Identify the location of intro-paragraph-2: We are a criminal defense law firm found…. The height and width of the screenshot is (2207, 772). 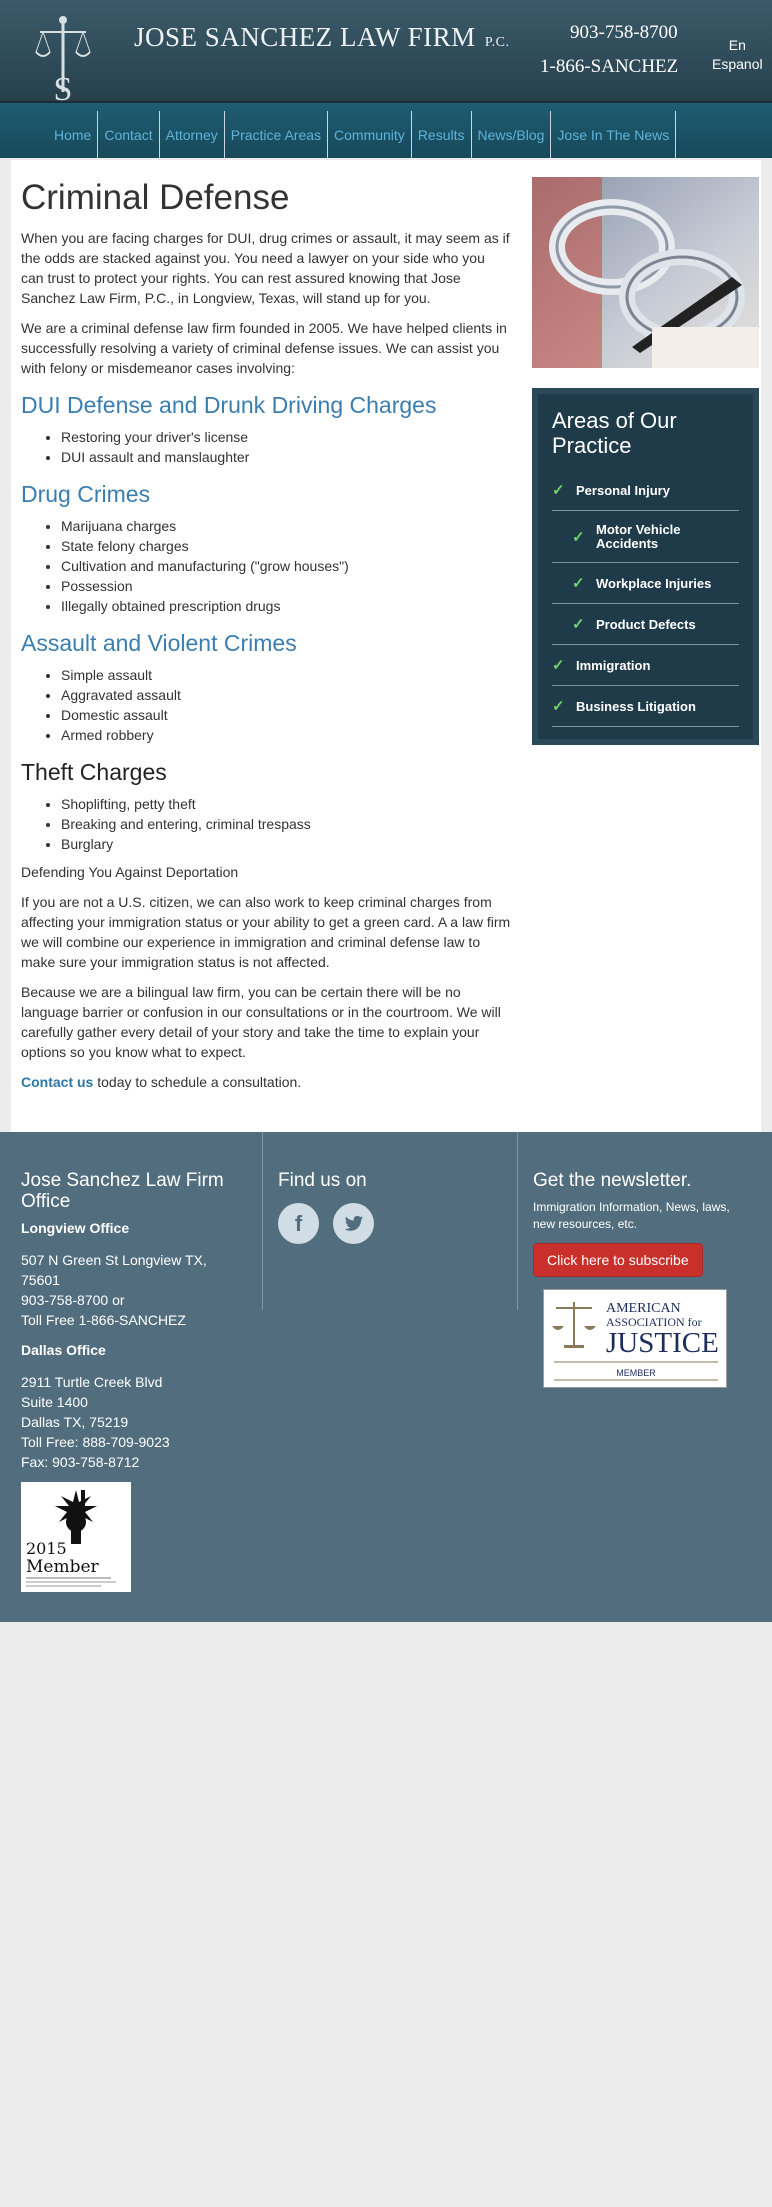
(264, 348).